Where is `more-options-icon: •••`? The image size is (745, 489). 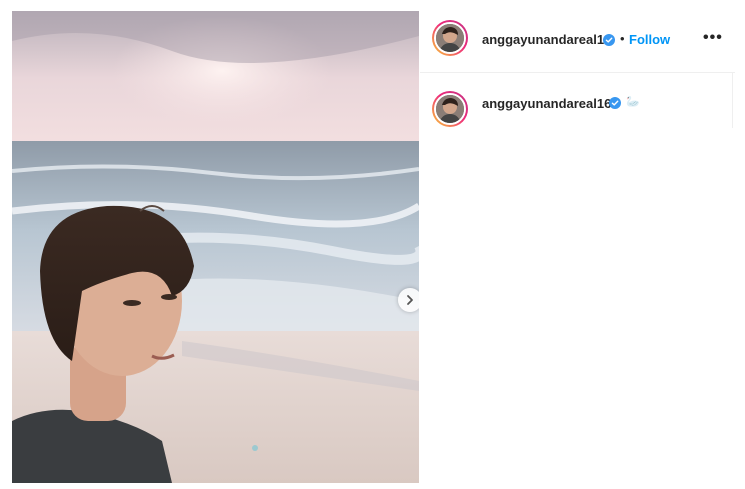
more-options-icon: ••• is located at coordinates (713, 38).